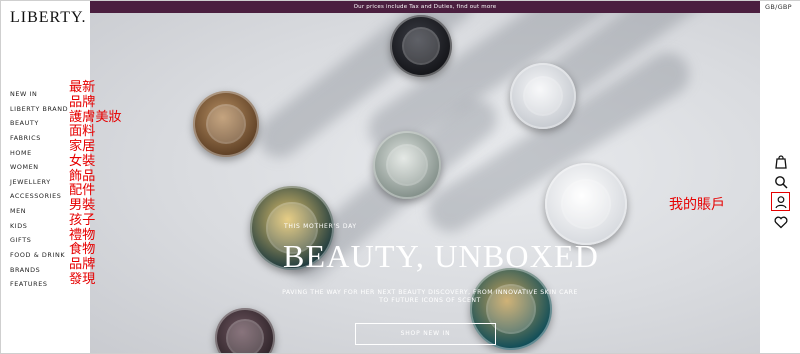  What do you see at coordinates (778, 7) in the screenshot?
I see `locale-selector: GB/GBP` at bounding box center [778, 7].